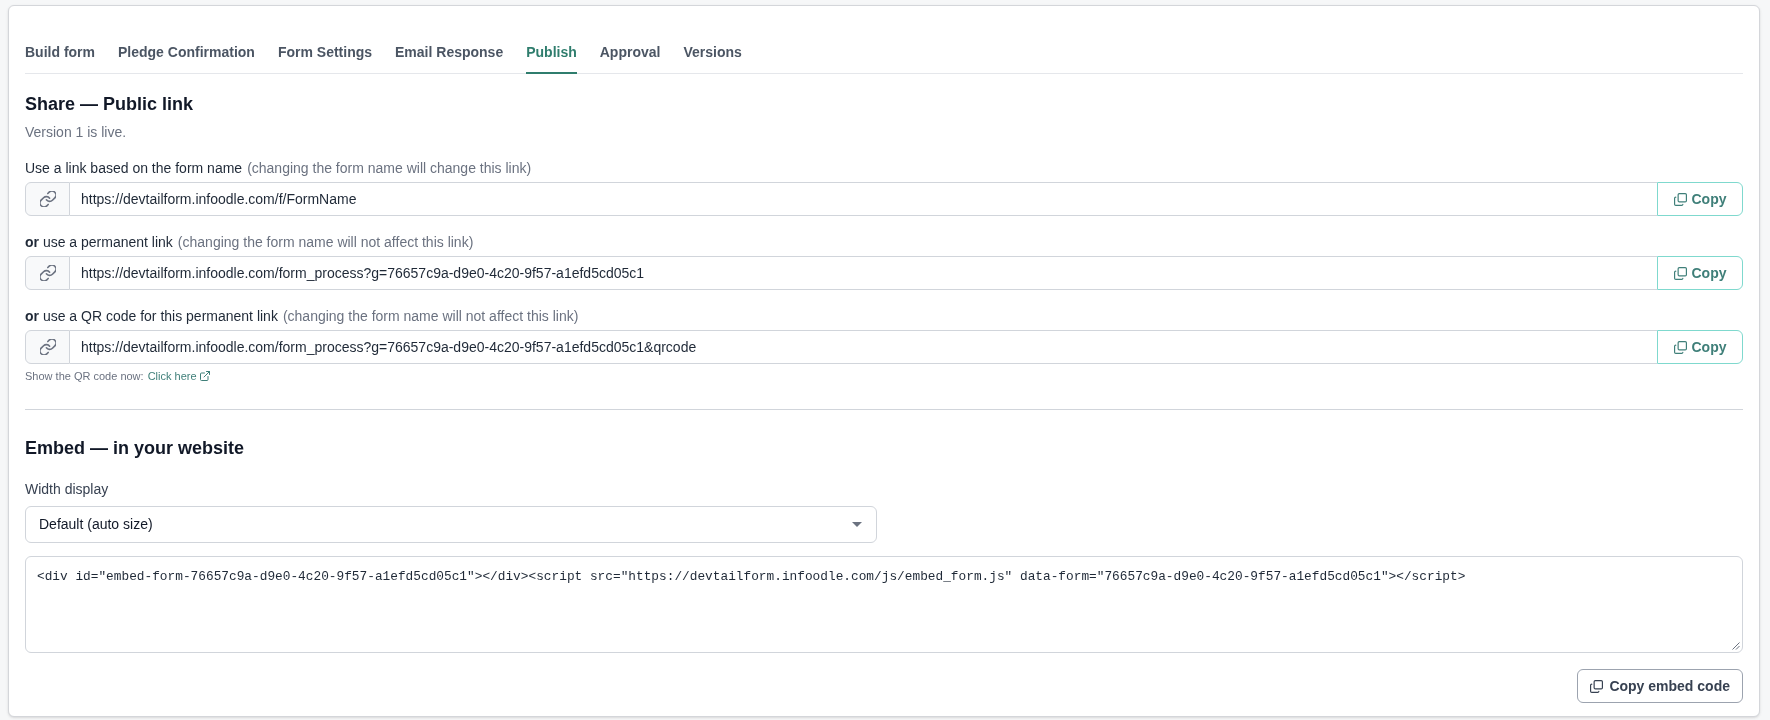 This screenshot has height=720, width=1770. Describe the element at coordinates (84, 376) in the screenshot. I see `qr-note-text: Show the QR code now:` at that location.